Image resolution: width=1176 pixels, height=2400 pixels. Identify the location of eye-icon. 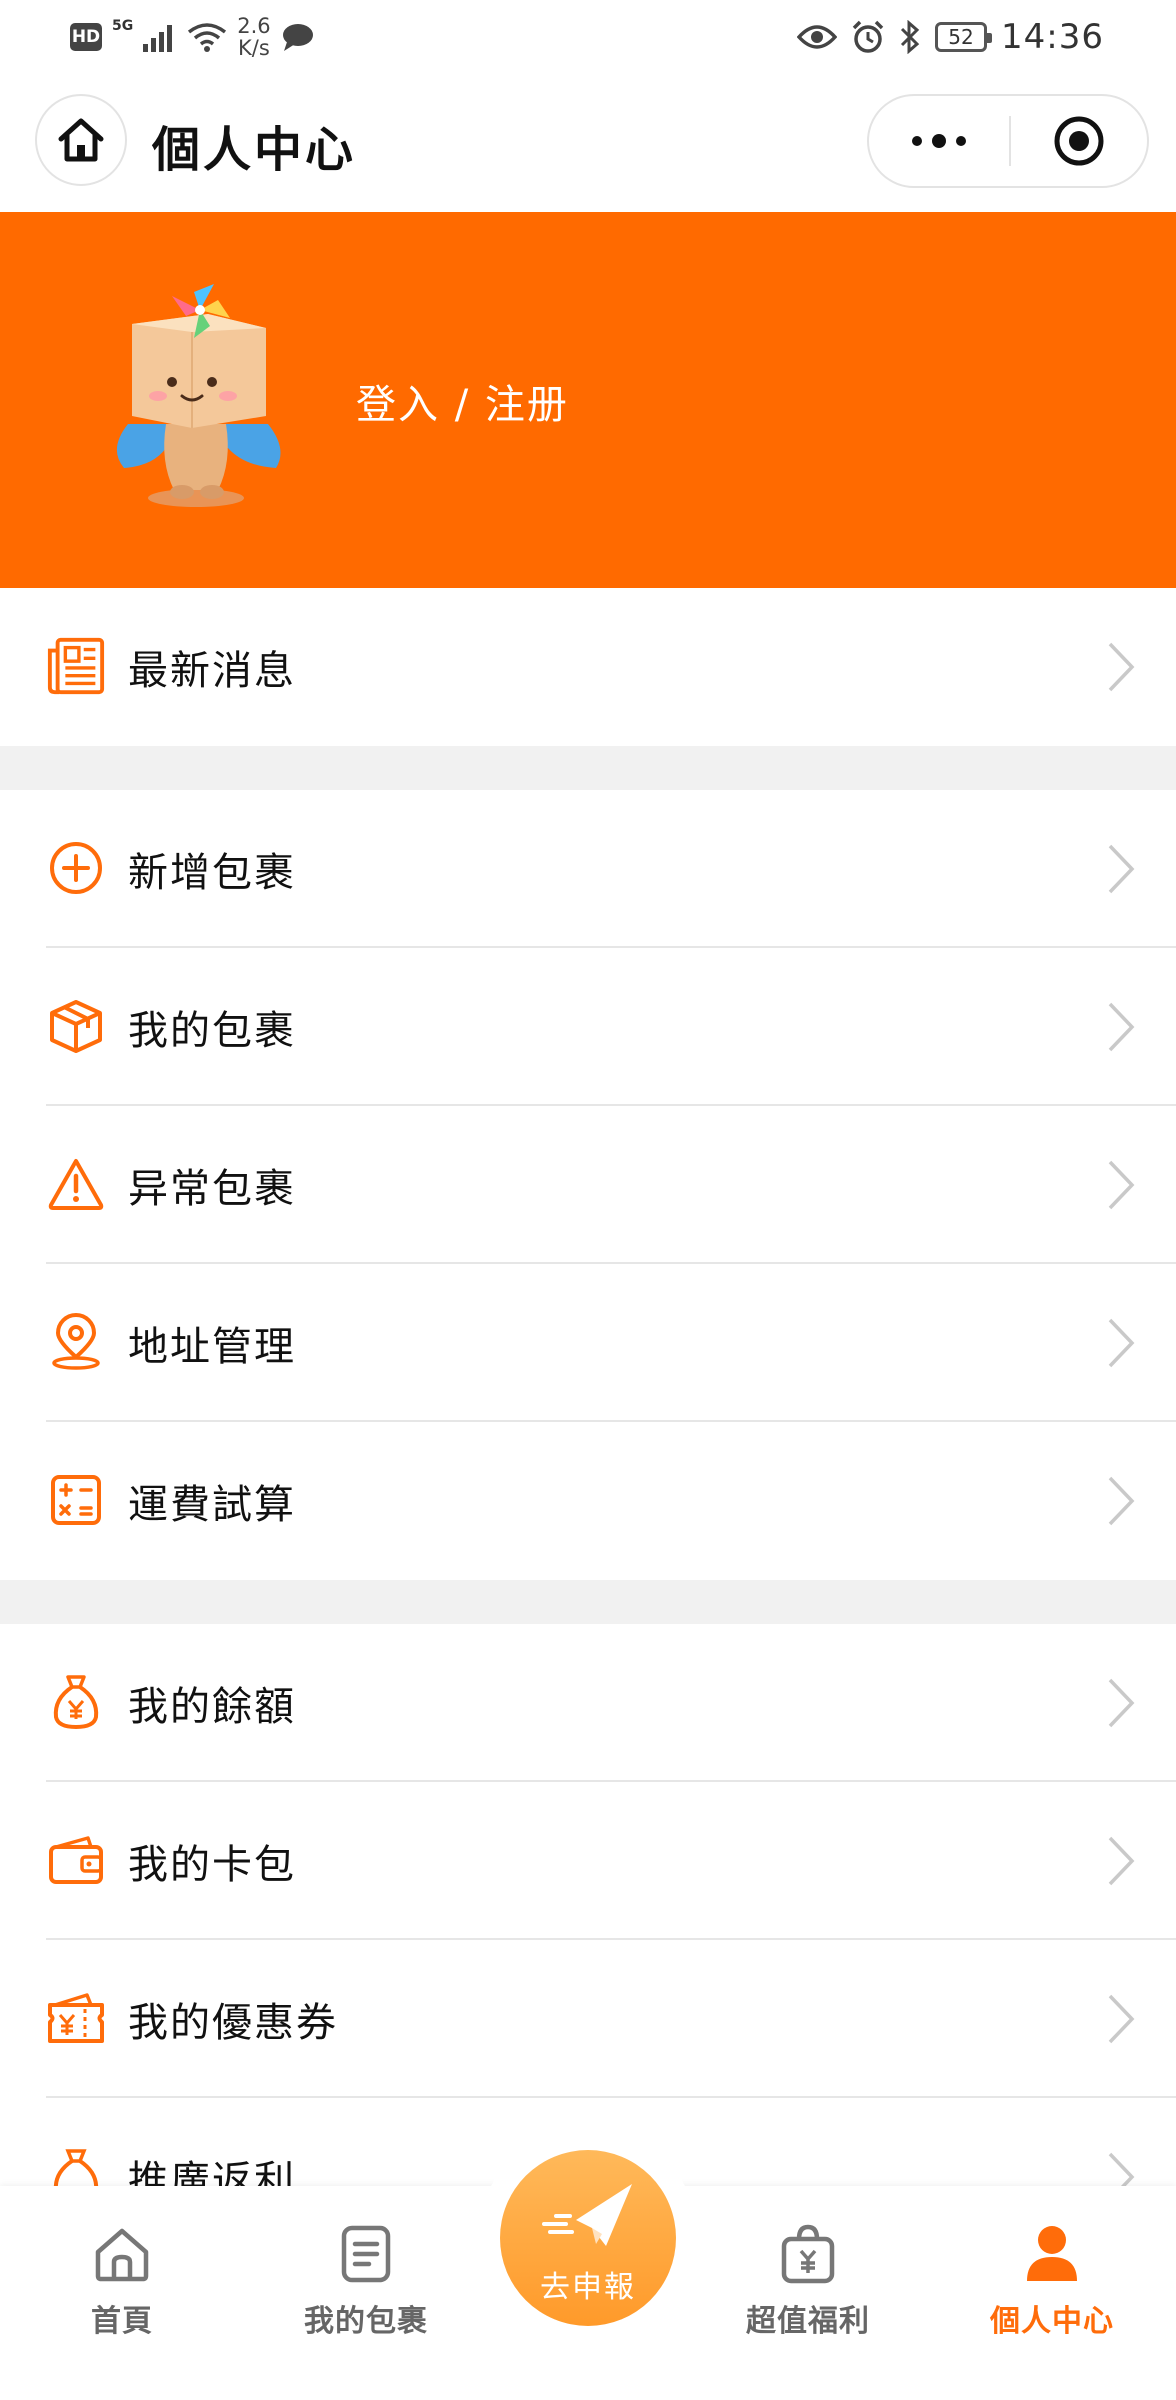
(817, 37).